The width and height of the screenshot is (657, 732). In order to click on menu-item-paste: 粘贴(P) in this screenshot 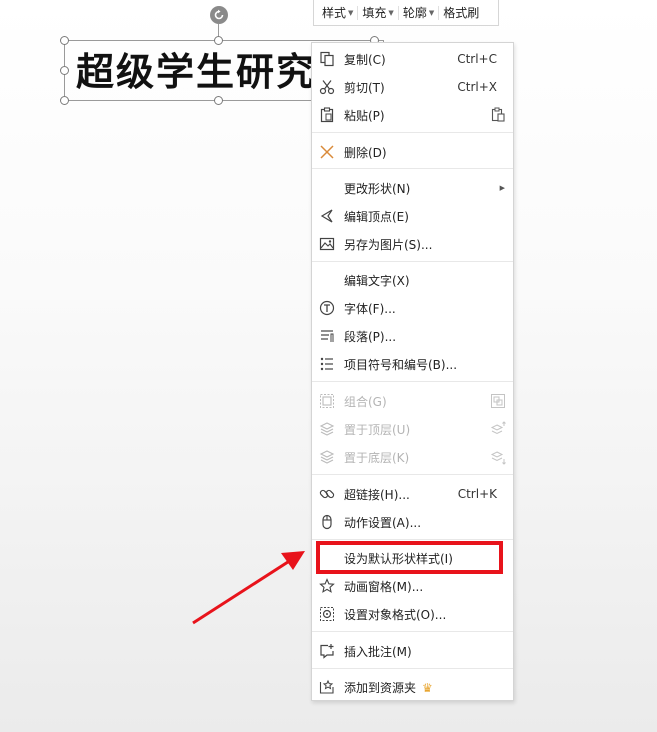, I will do `click(412, 115)`.